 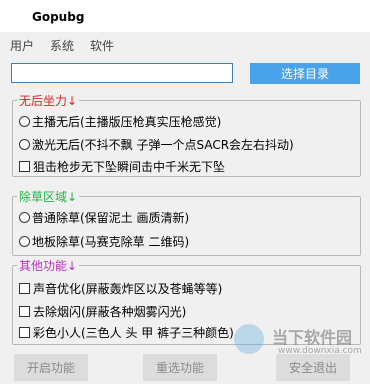 I want to click on grass-option-normal: 普通除草(保留泥土 画质清新), so click(x=104, y=217).